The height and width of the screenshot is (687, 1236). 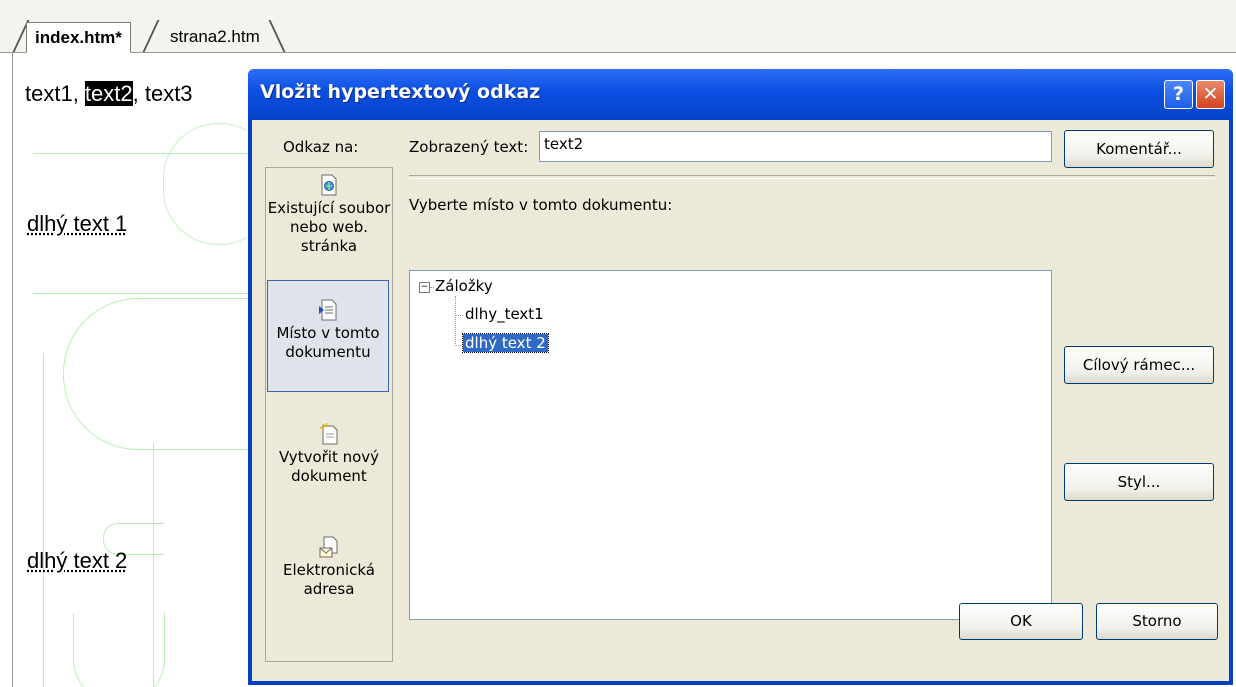 I want to click on document-line-1: text1, text2, text3, so click(x=109, y=94).